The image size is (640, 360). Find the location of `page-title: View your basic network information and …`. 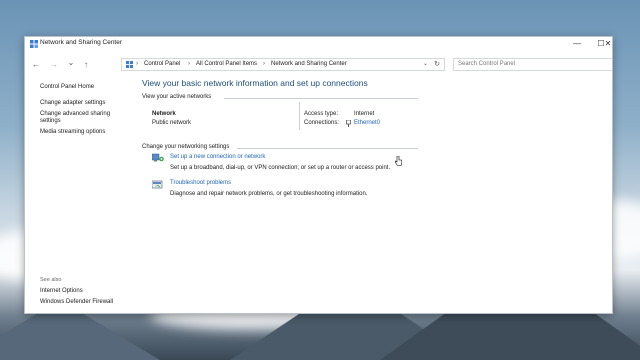

page-title: View your basic network information and … is located at coordinates (255, 83).